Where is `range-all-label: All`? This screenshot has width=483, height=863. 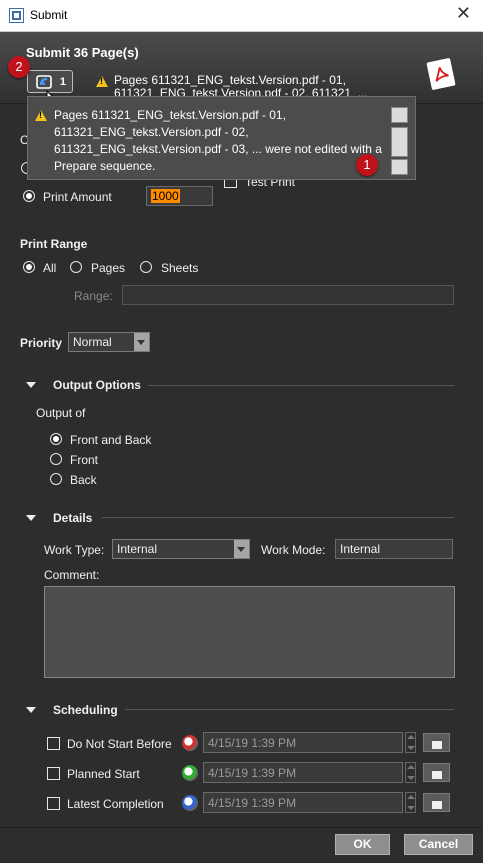
range-all-label: All is located at coordinates (50, 268).